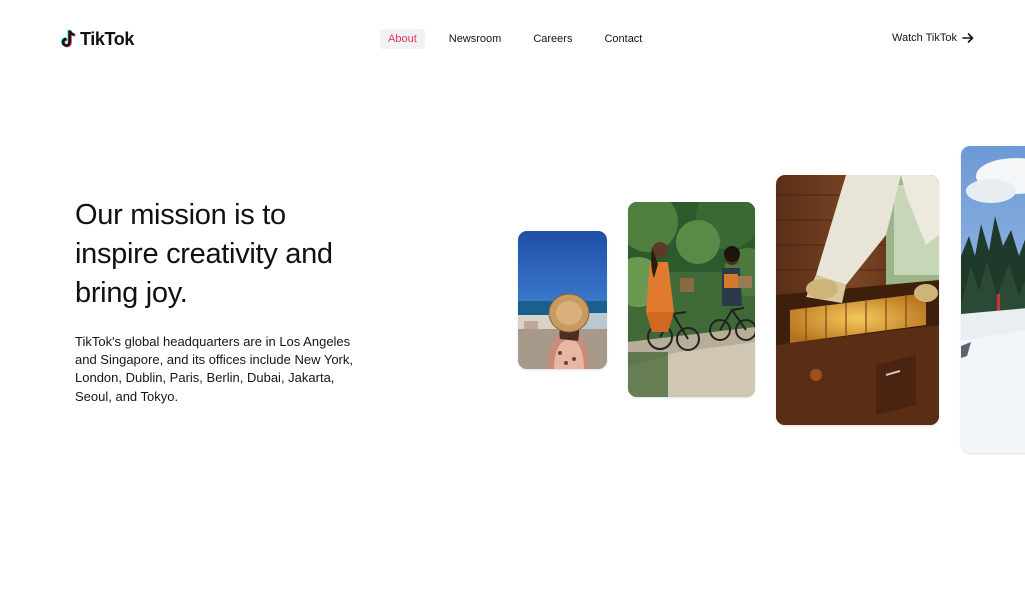 This screenshot has width=1025, height=595. What do you see at coordinates (968, 38) in the screenshot?
I see `arrow-right-icon` at bounding box center [968, 38].